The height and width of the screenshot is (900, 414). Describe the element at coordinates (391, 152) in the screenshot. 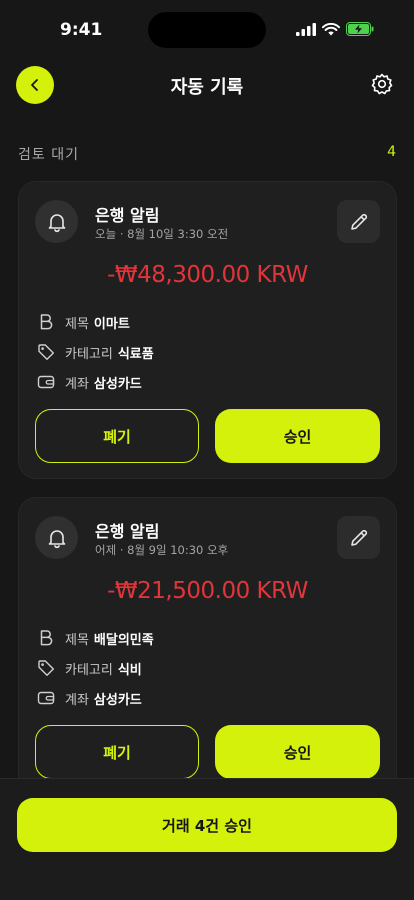

I see `pending-count: 4` at that location.